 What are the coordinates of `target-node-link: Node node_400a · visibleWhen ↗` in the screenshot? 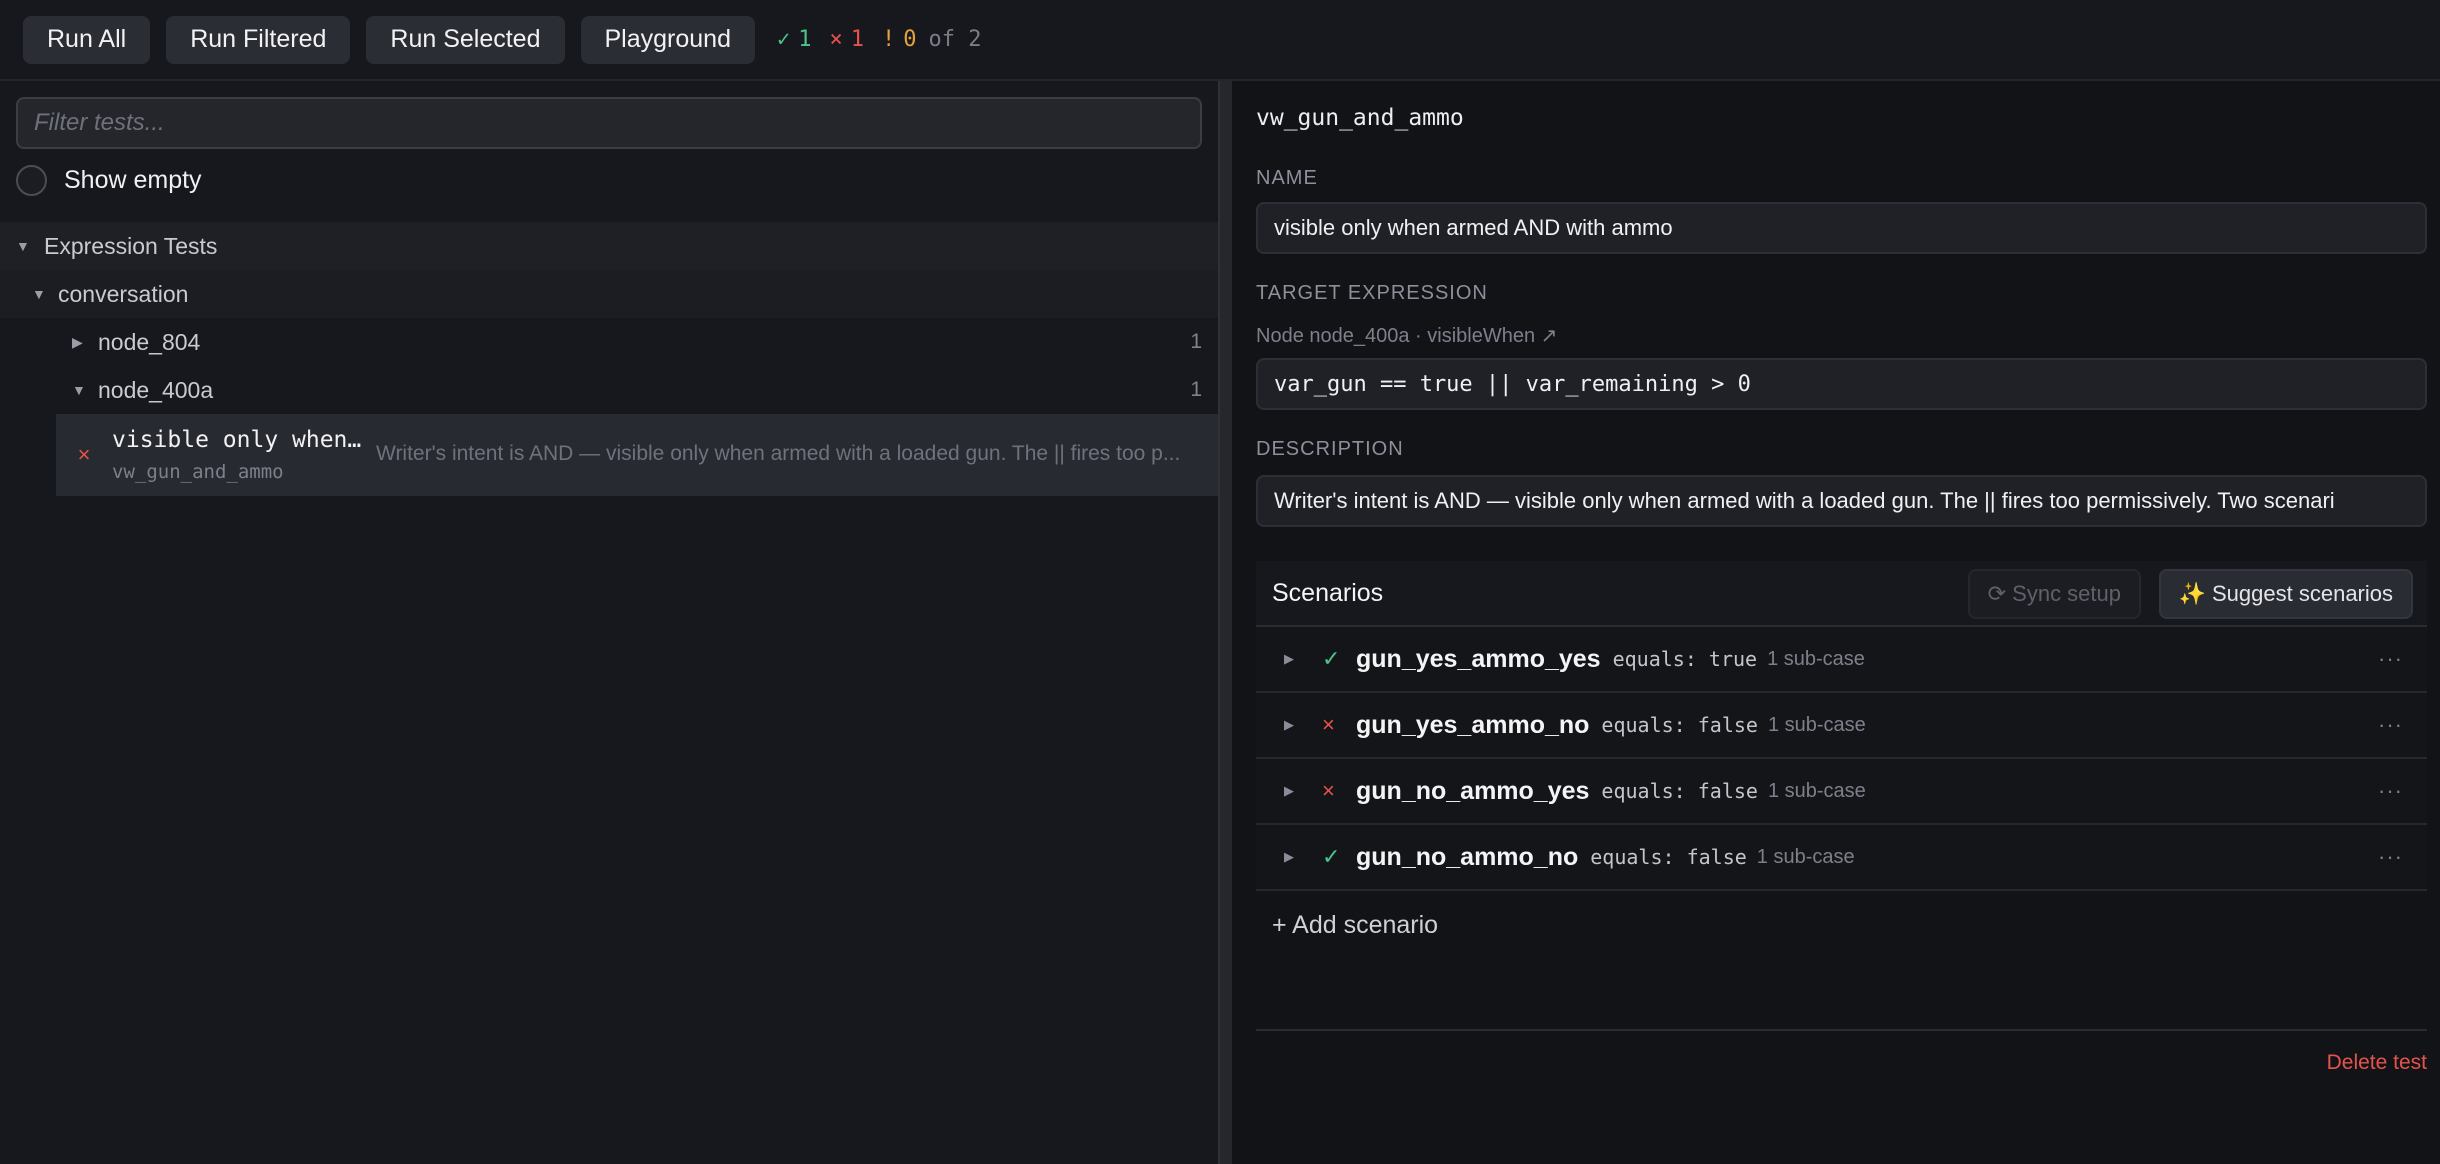 It's located at (1406, 335).